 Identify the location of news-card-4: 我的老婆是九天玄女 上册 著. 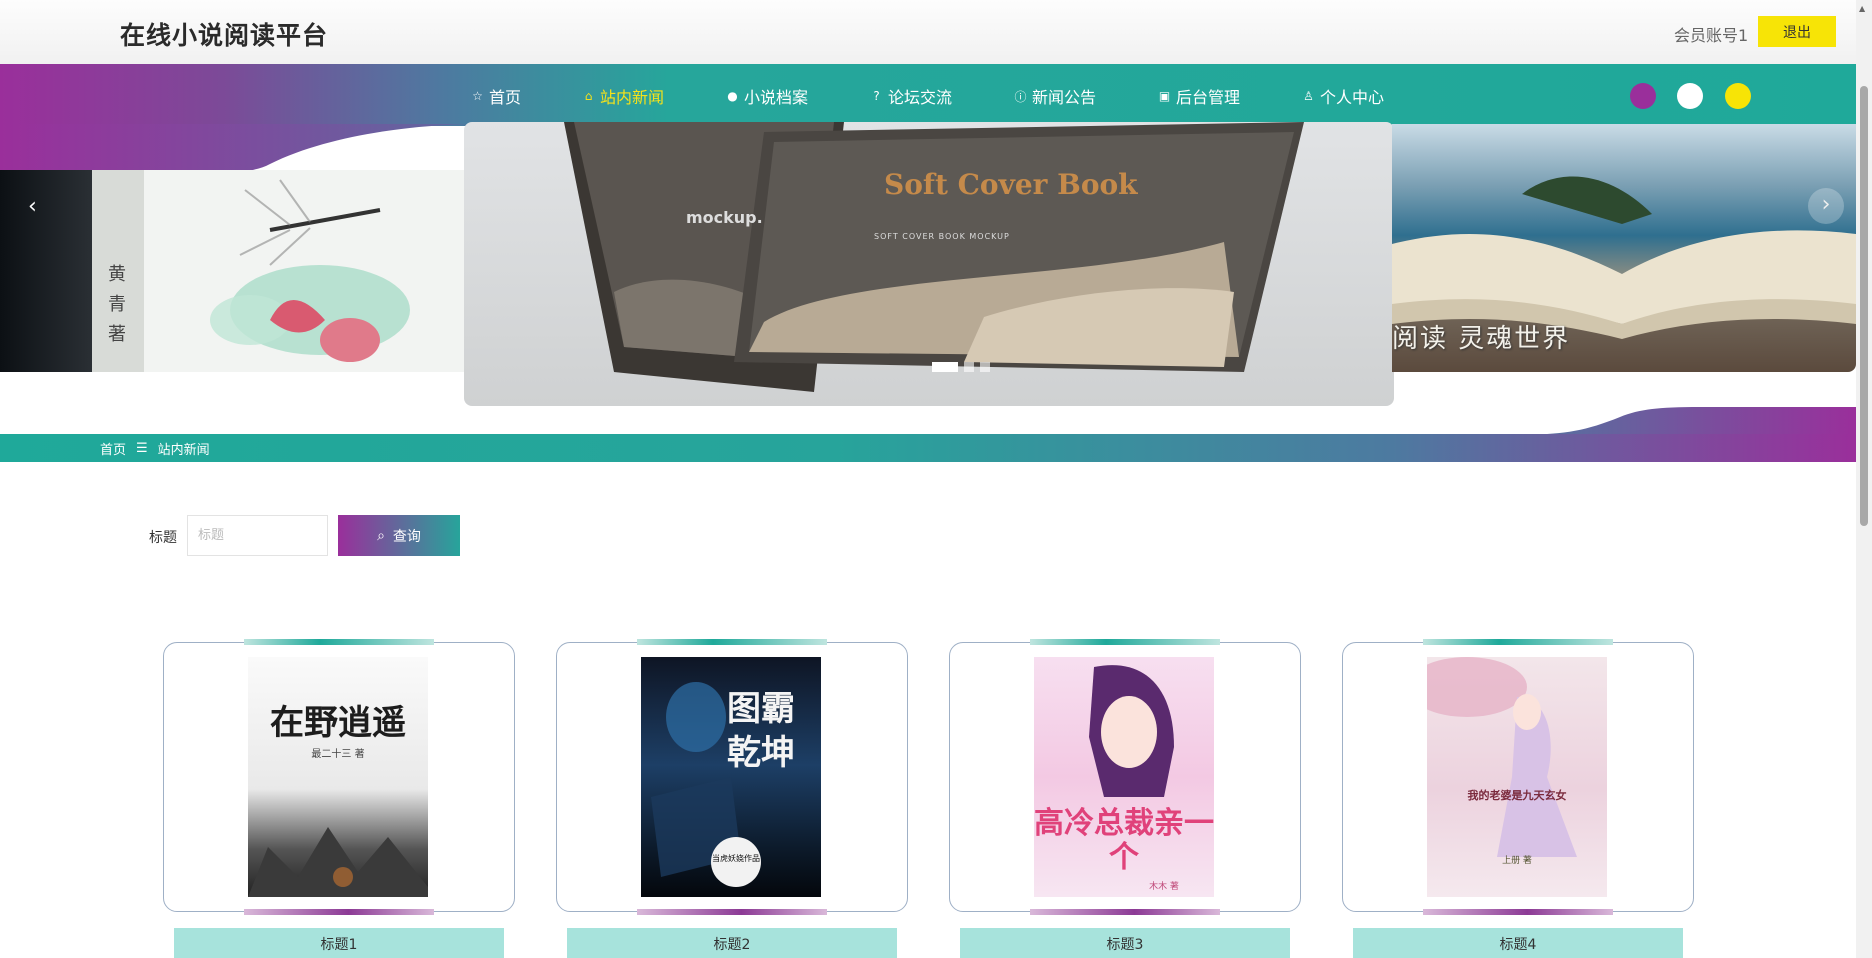
(1518, 777).